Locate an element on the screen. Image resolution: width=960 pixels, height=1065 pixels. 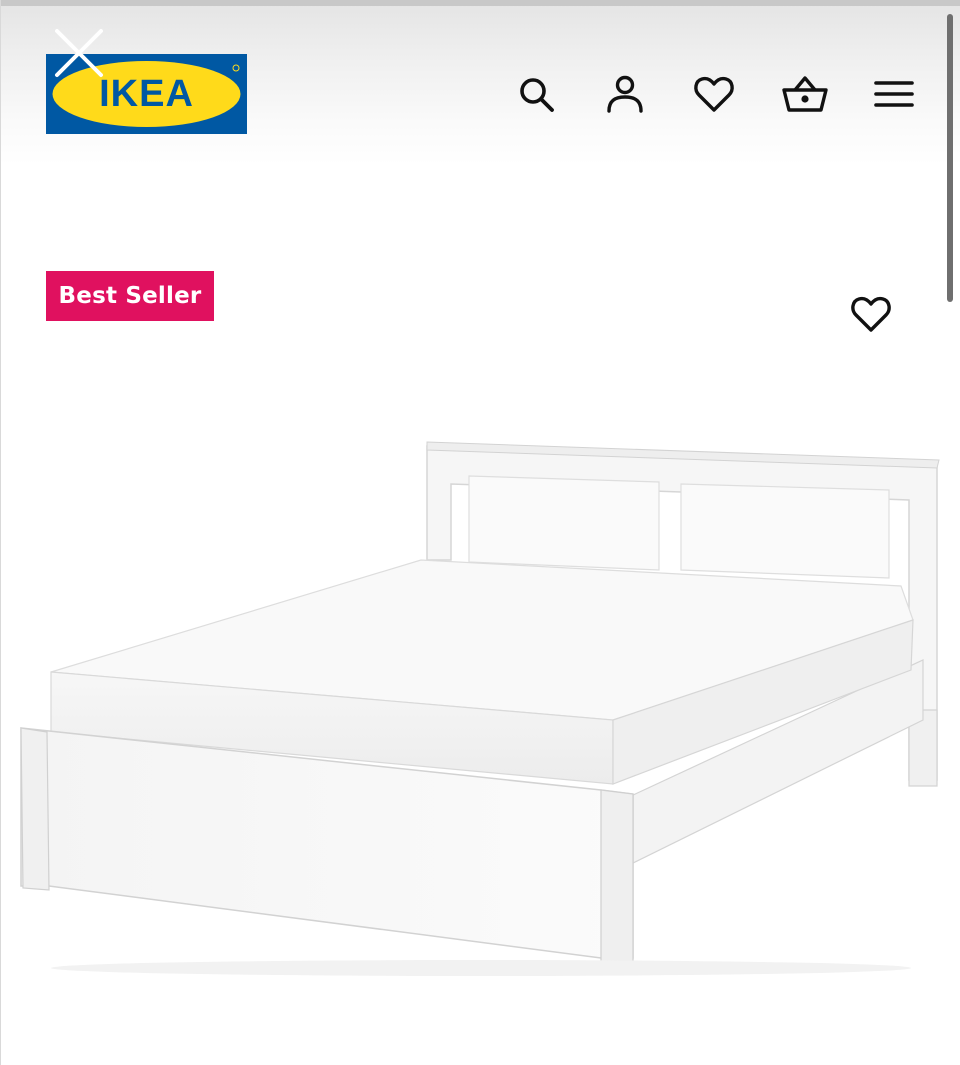
status-edge is located at coordinates (480, 3).